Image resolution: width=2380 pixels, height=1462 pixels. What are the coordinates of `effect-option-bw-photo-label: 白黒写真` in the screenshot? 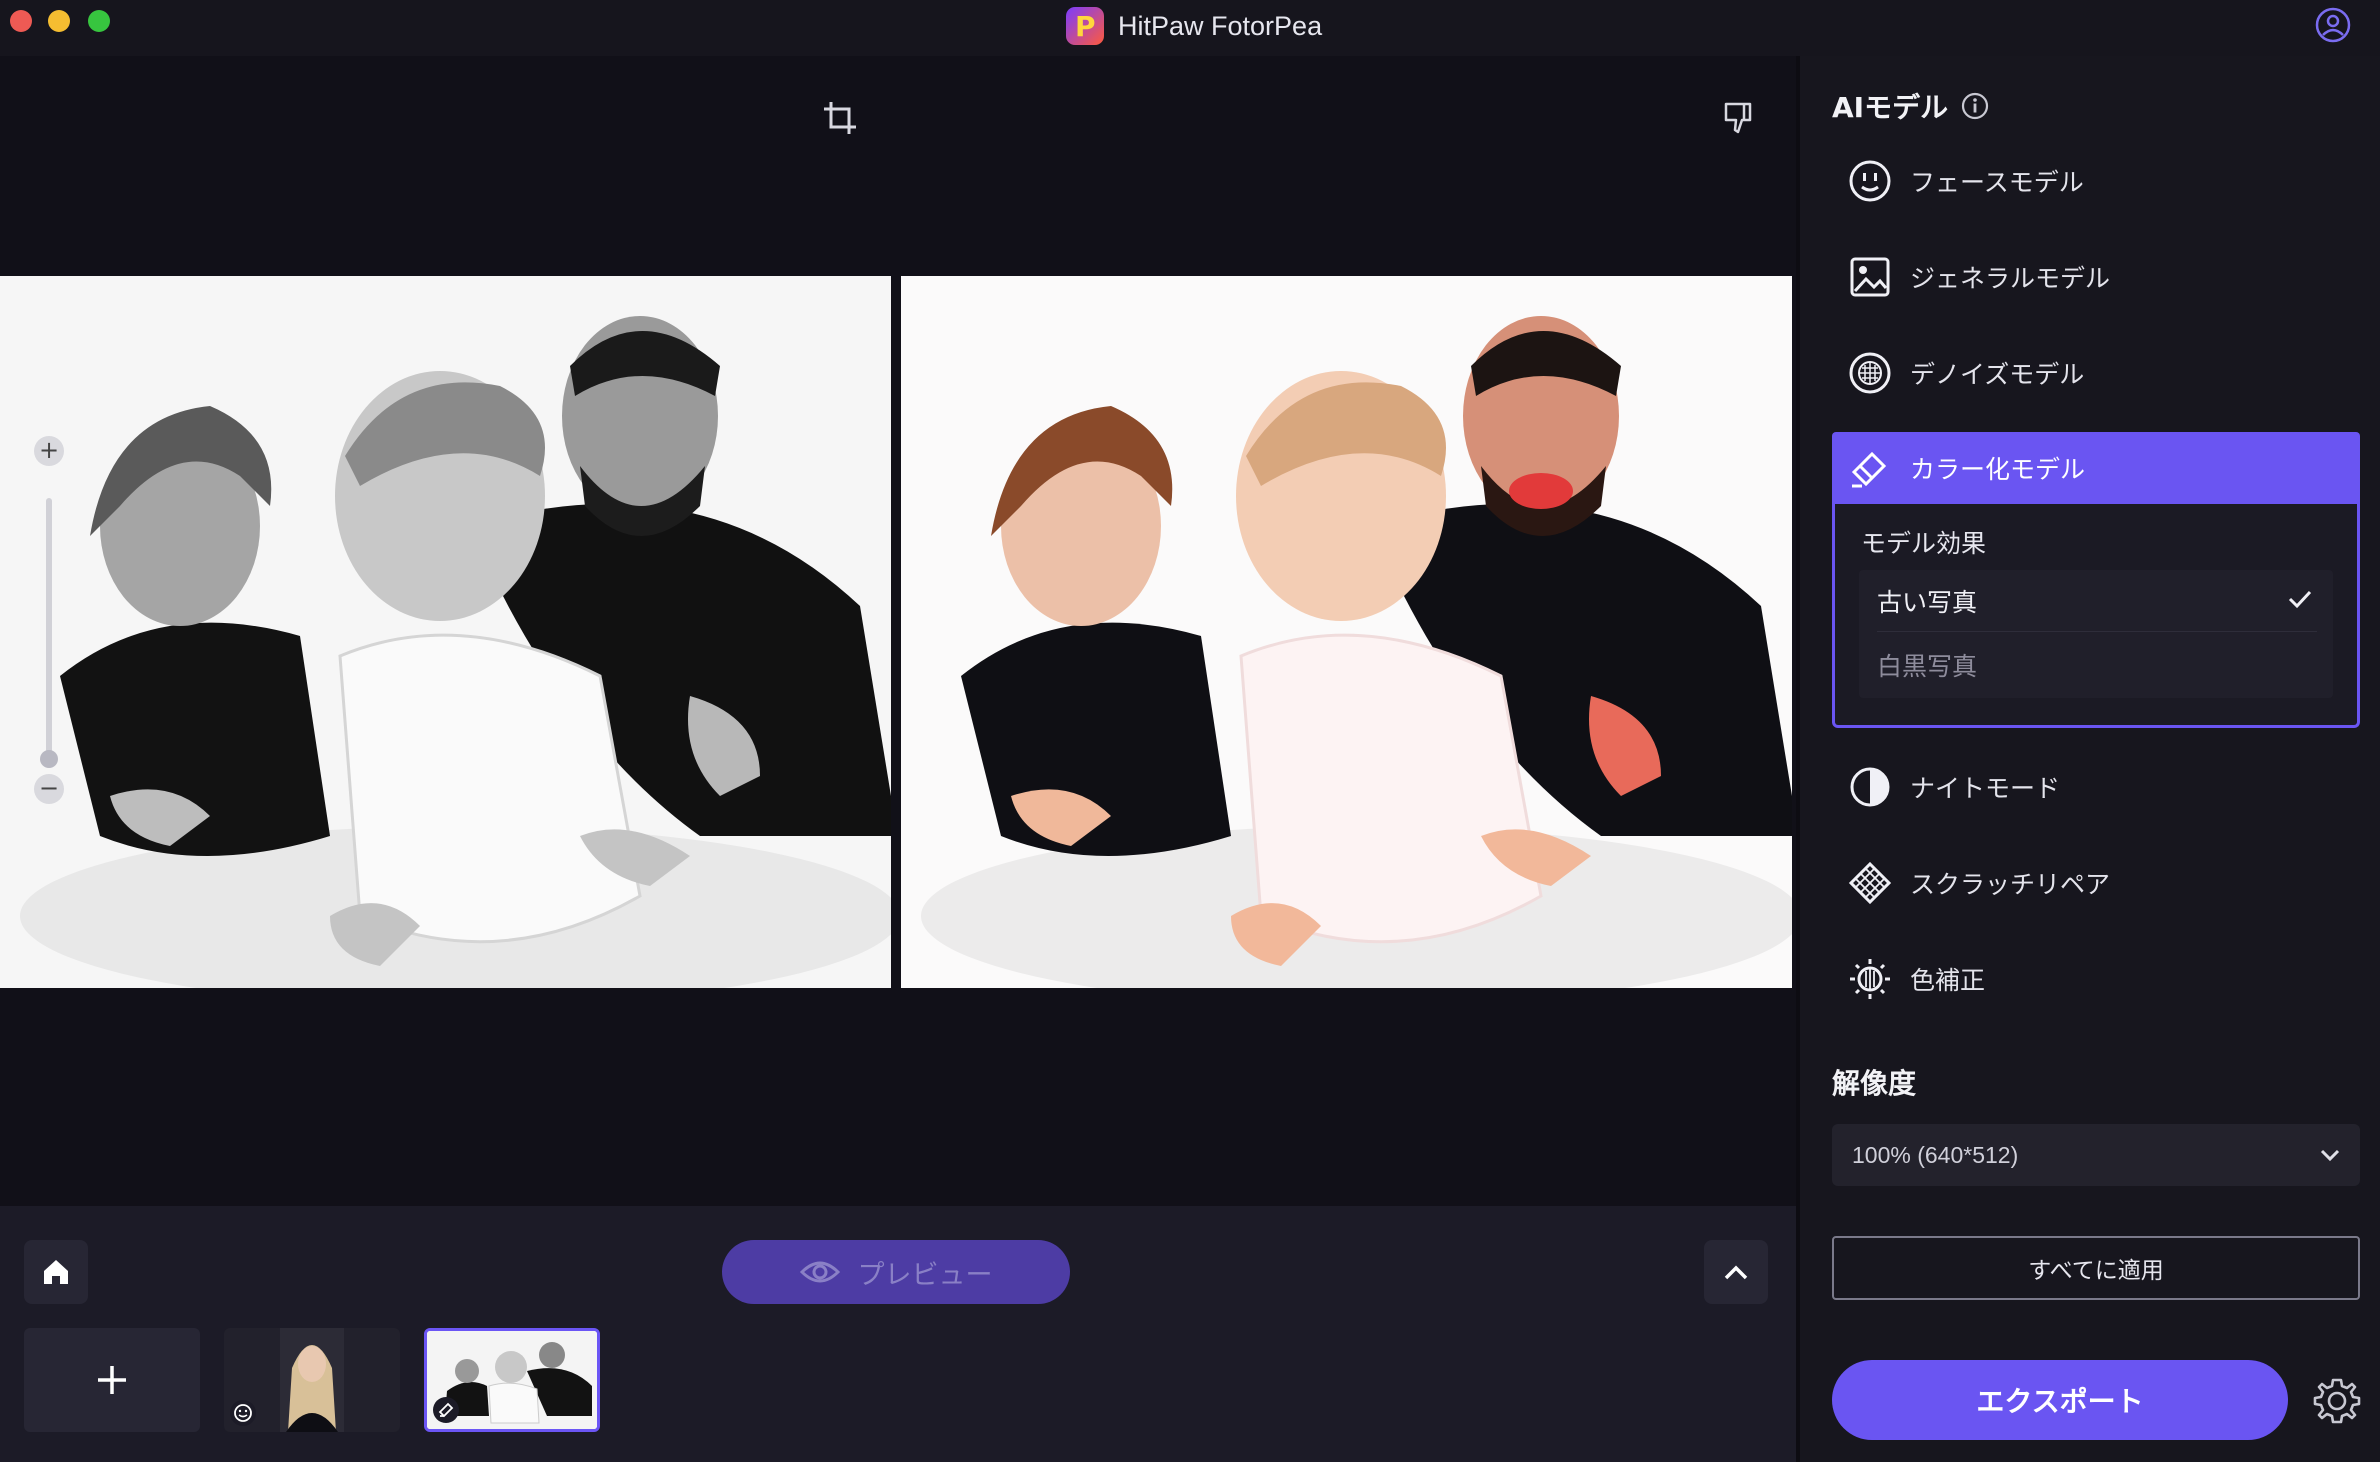 It's located at (1927, 666).